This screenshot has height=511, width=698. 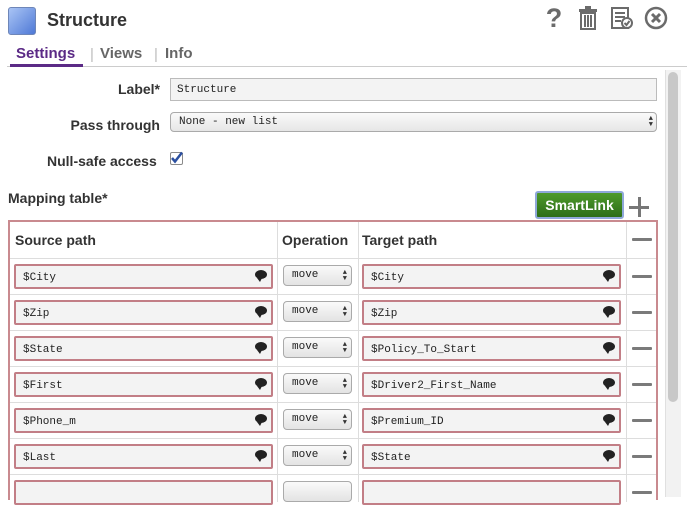 What do you see at coordinates (143, 312) in the screenshot?
I see `source-path-input: $Zip` at bounding box center [143, 312].